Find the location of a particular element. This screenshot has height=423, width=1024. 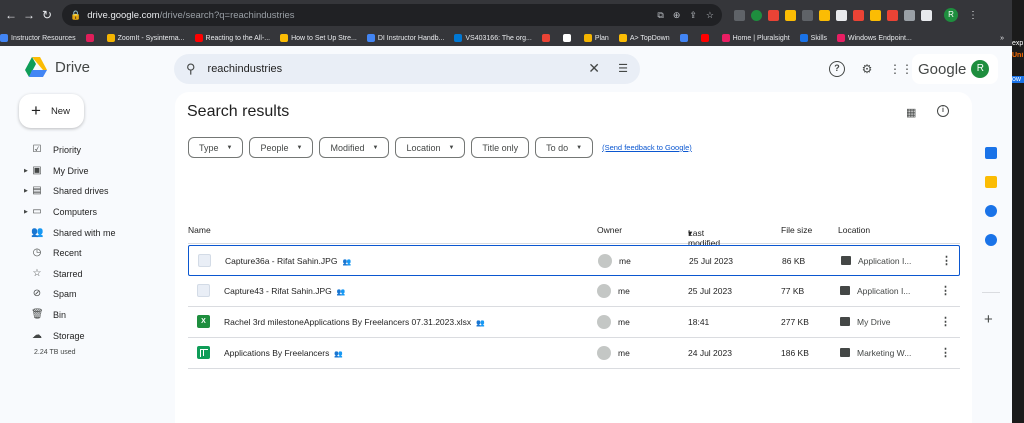

bookmark-item: Plan is located at coordinates (596, 38).